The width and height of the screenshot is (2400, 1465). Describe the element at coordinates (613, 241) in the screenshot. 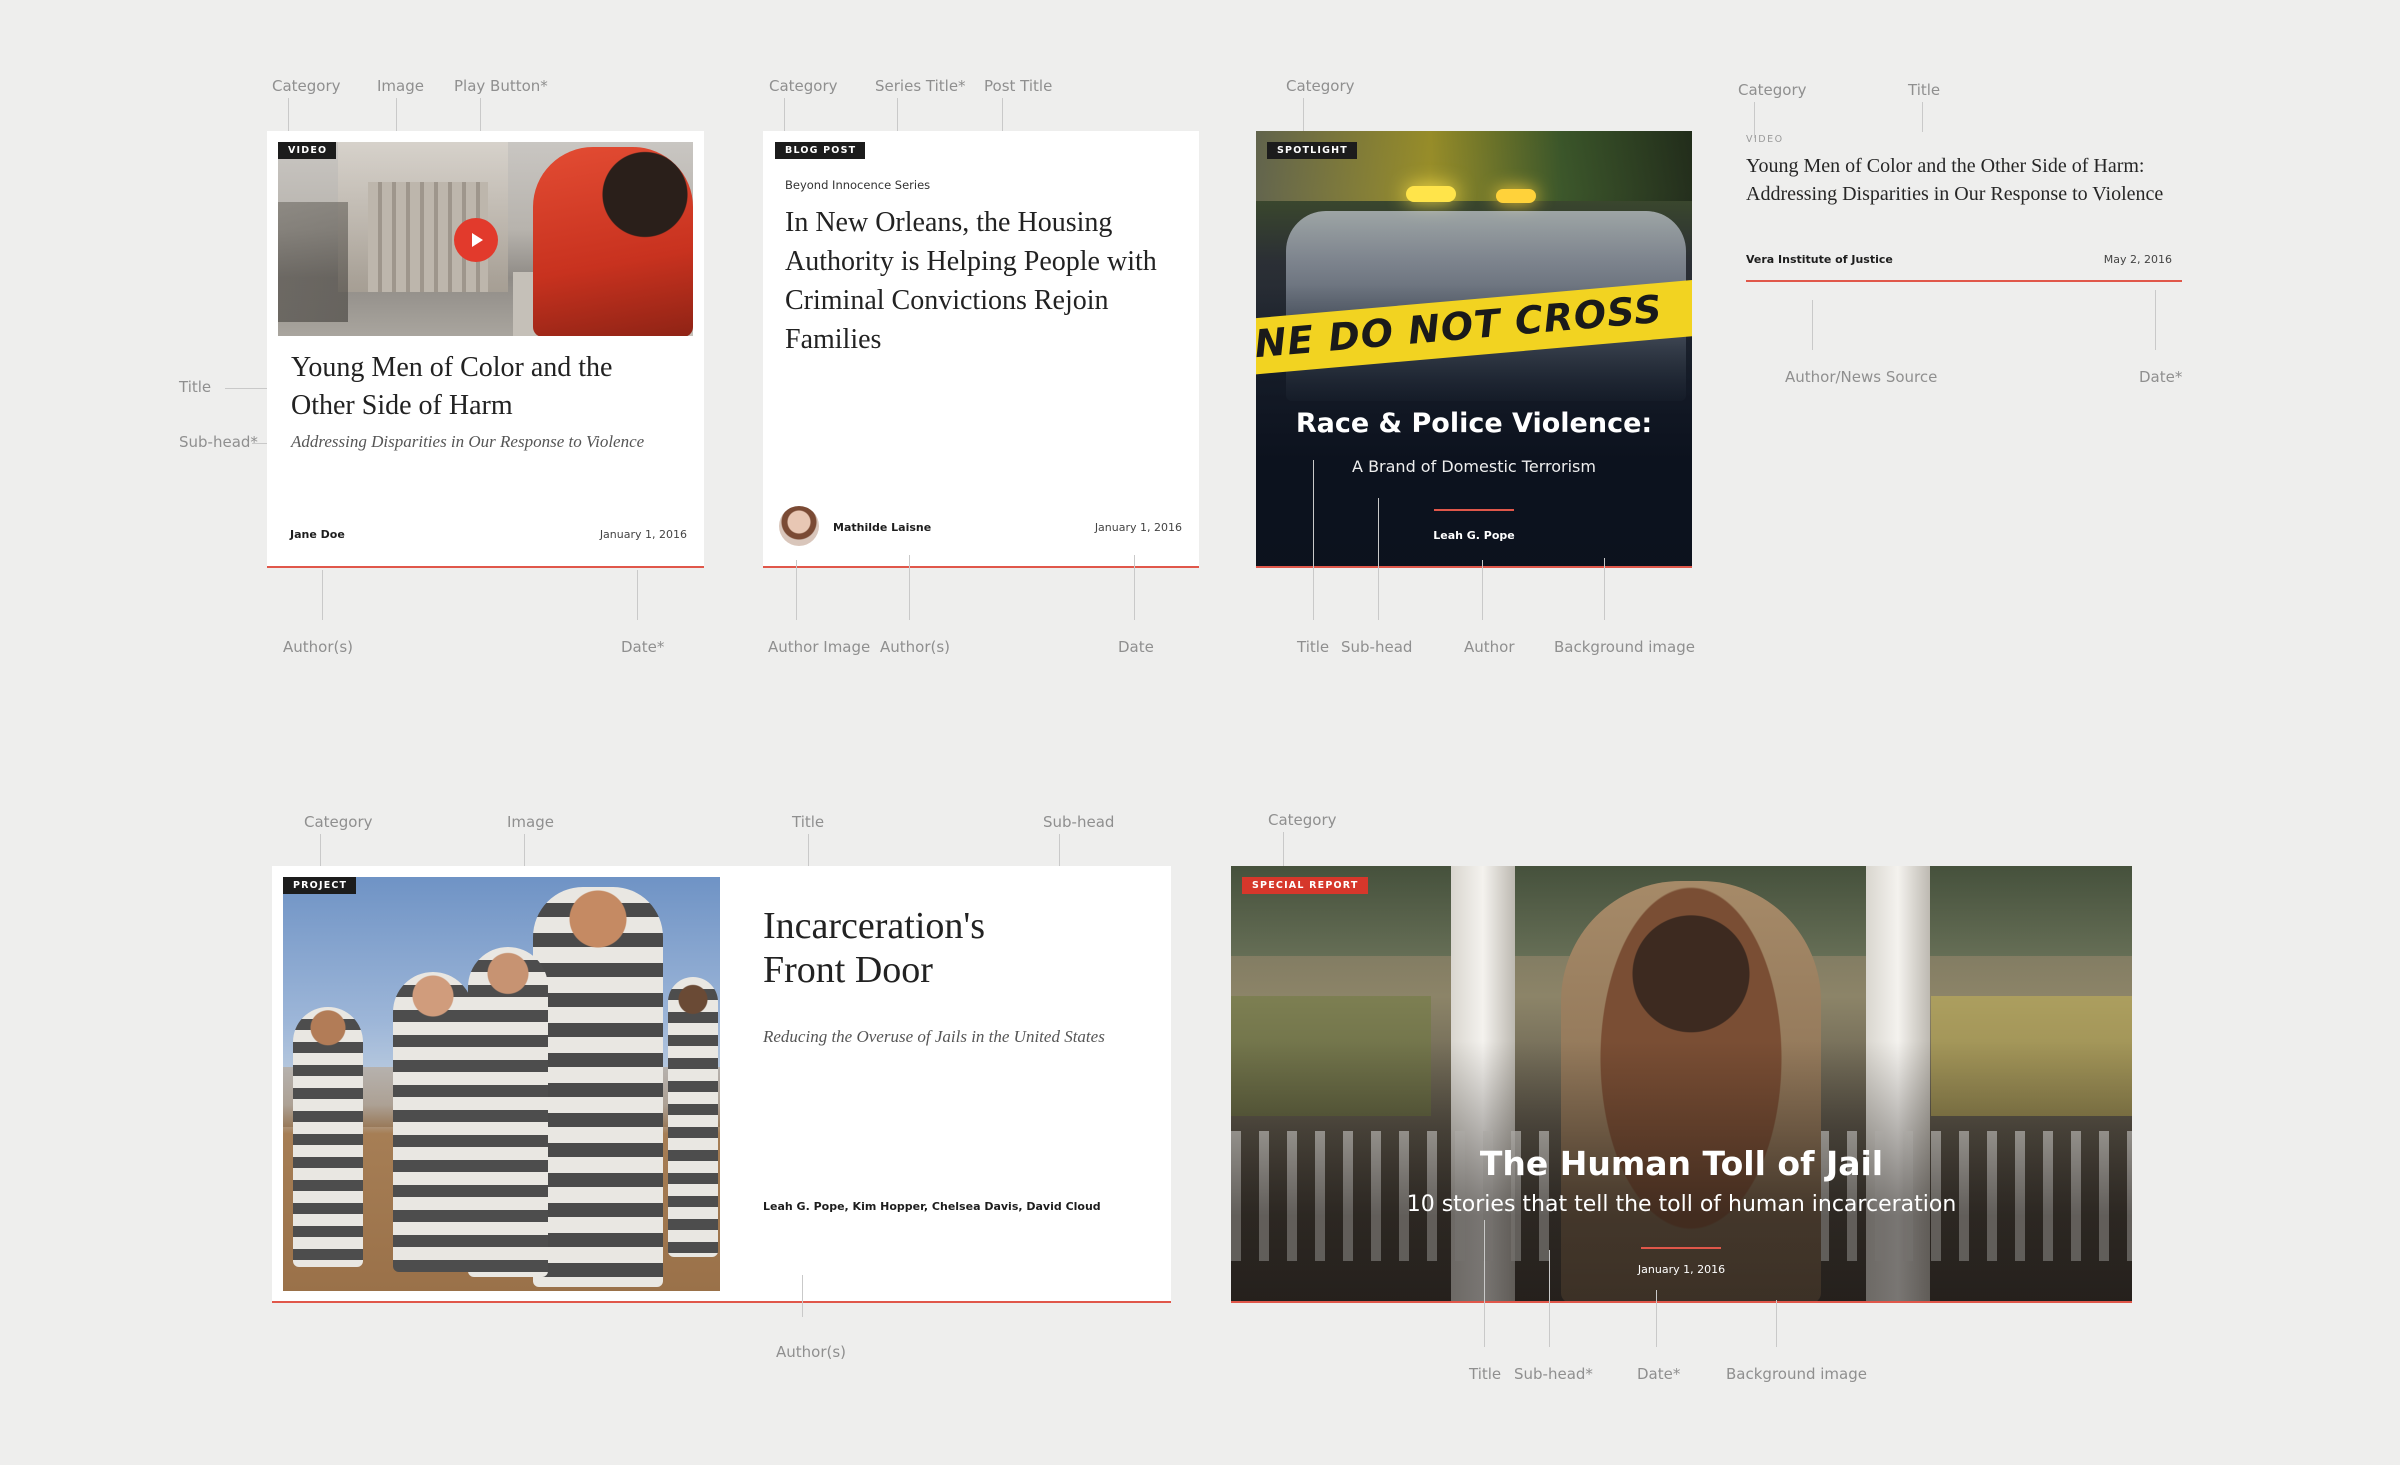

I see `person-figure` at that location.